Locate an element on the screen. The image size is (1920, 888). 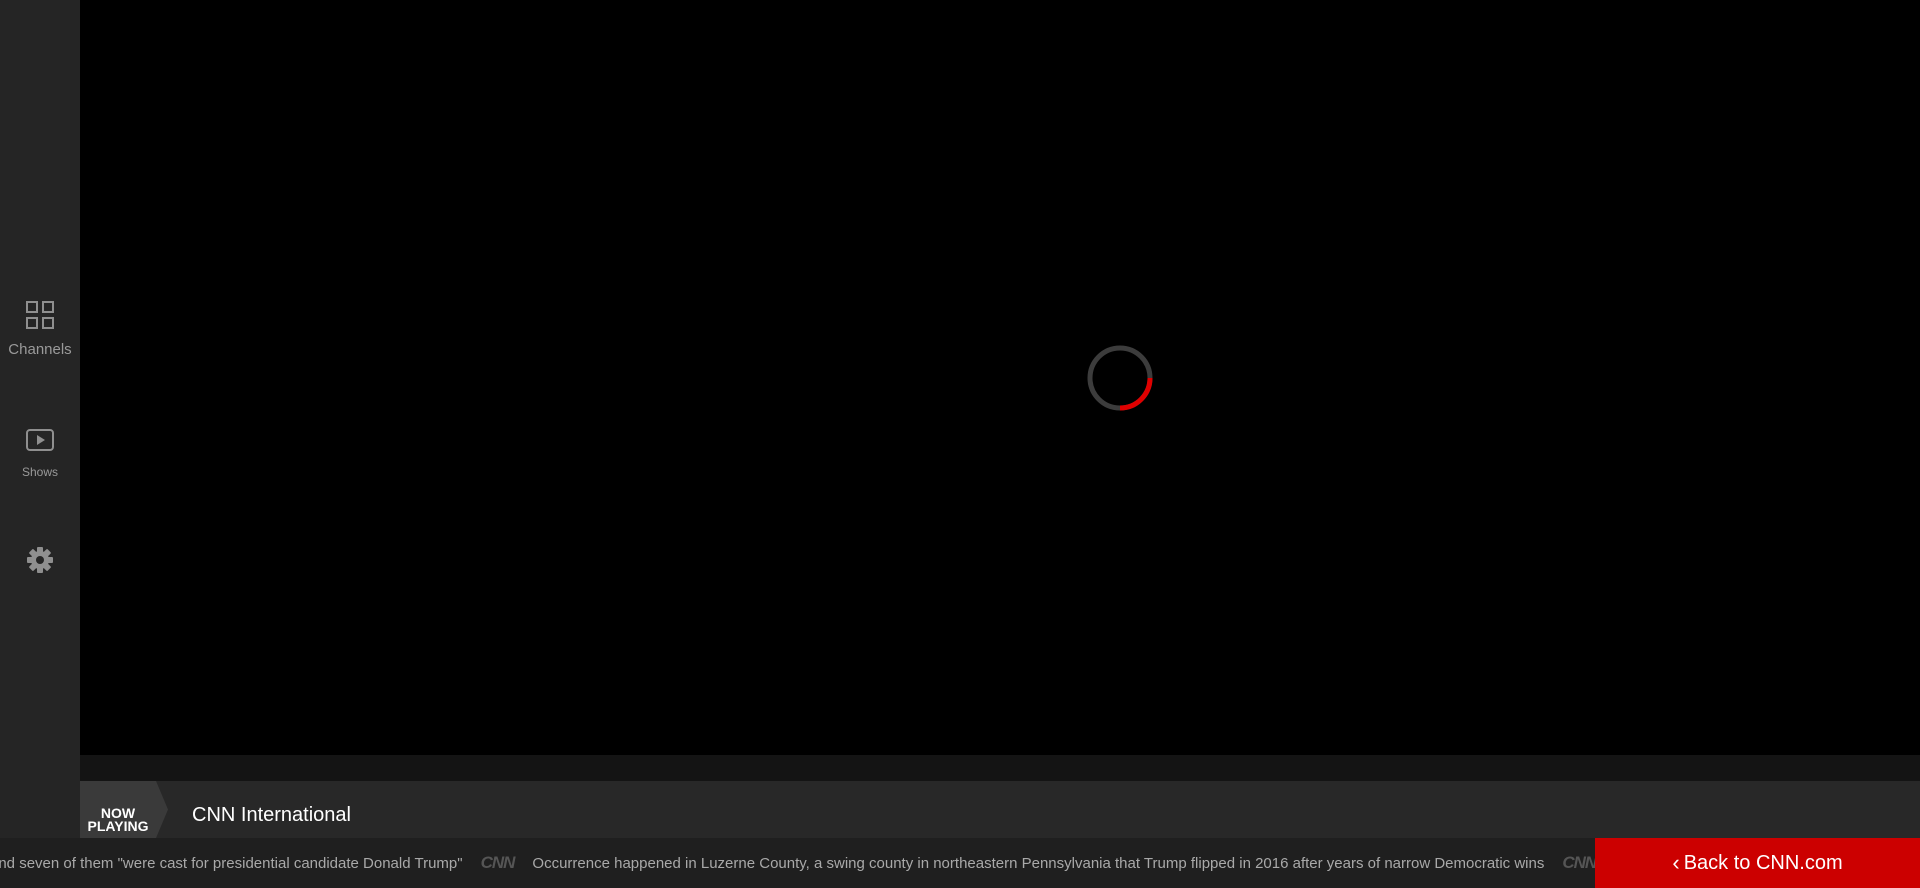
sidebar-item-shows: Shows is located at coordinates (40, 453).